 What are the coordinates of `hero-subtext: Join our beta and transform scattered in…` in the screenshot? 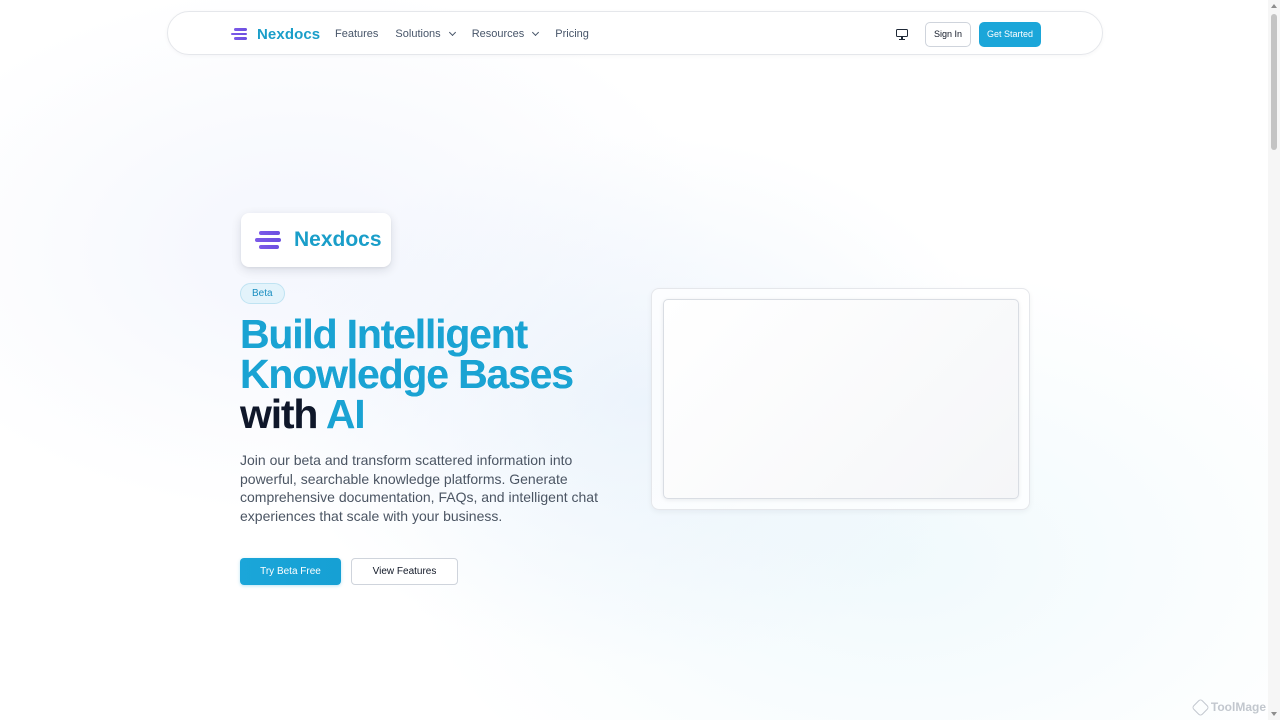 It's located at (419, 488).